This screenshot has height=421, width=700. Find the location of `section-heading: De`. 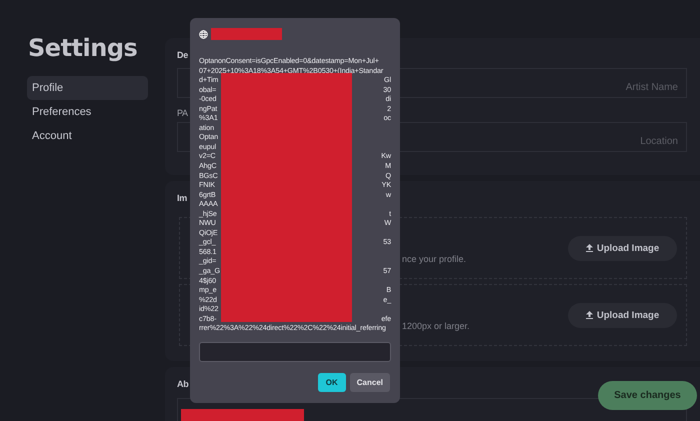

section-heading: De is located at coordinates (182, 56).